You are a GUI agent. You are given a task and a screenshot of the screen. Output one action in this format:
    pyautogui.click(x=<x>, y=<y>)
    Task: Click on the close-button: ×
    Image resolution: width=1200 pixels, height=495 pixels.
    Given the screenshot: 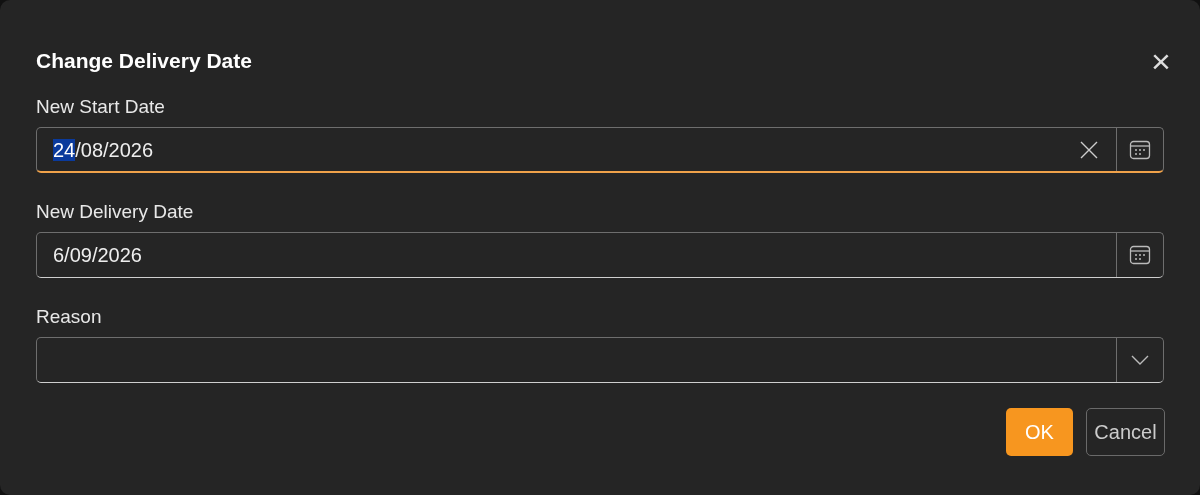 What is the action you would take?
    pyautogui.click(x=1161, y=61)
    